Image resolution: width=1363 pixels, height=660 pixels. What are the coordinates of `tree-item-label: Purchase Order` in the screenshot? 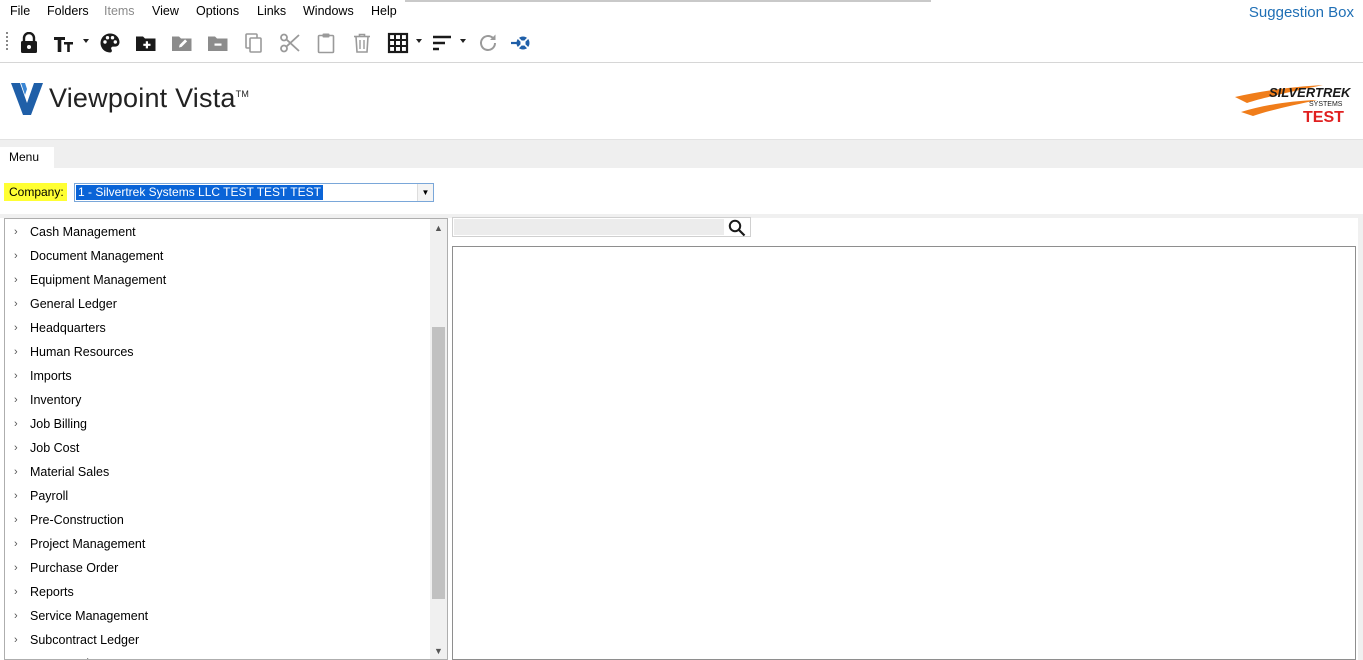 It's located at (74, 568).